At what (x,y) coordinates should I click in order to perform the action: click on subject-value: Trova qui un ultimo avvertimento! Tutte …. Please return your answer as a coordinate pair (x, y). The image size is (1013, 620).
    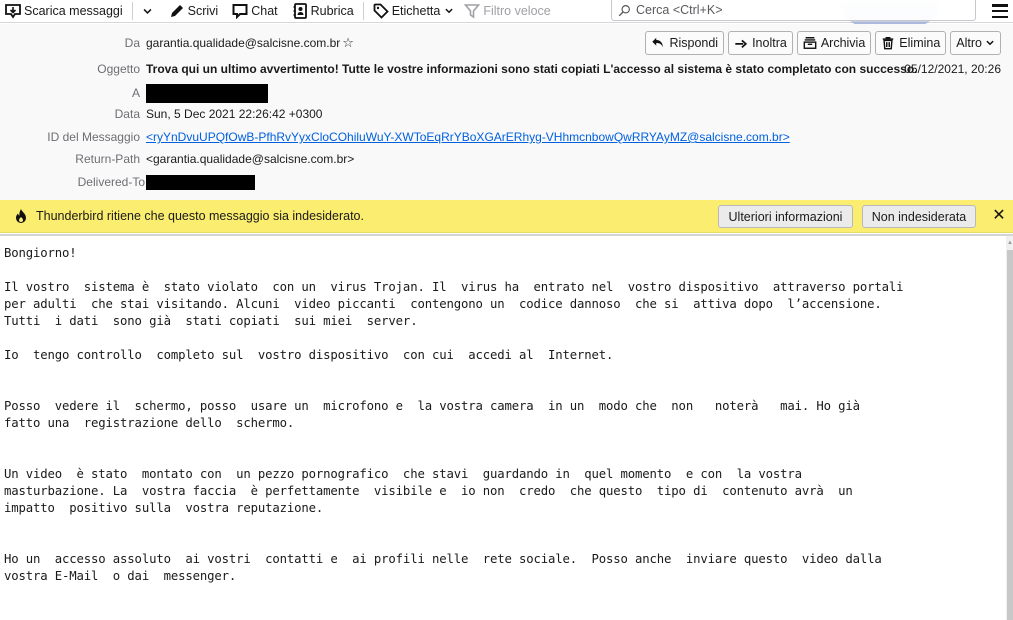
    Looking at the image, I should click on (532, 69).